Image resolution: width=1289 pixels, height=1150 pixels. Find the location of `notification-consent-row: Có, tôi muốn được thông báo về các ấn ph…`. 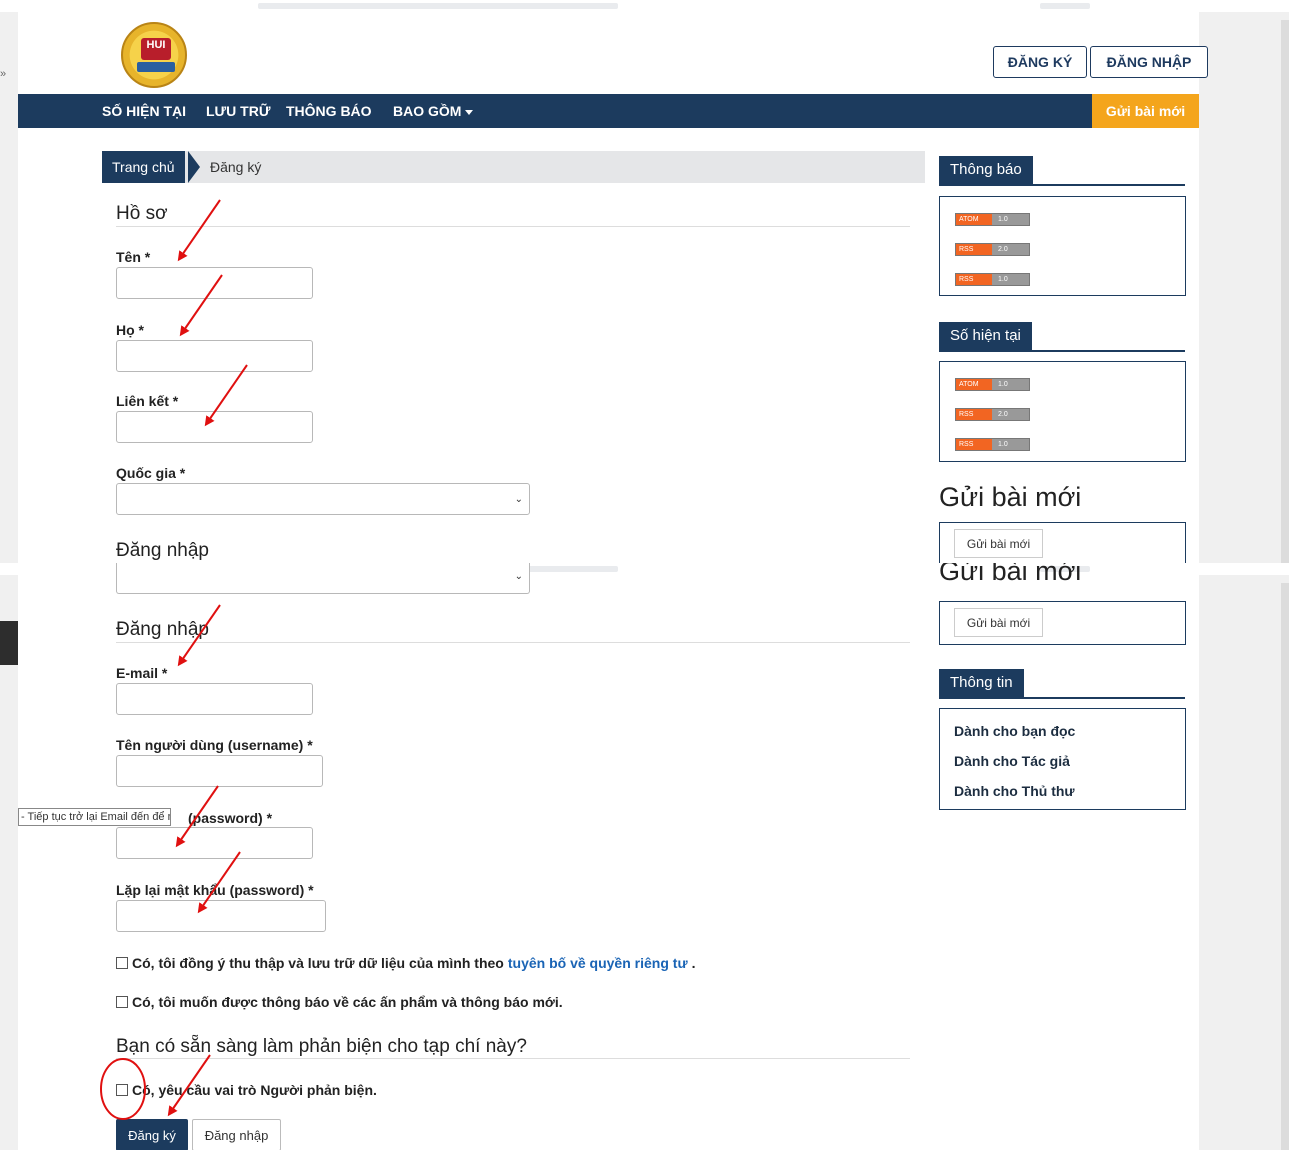

notification-consent-row: Có, tôi muốn được thông báo về các ấn ph… is located at coordinates (339, 1002).